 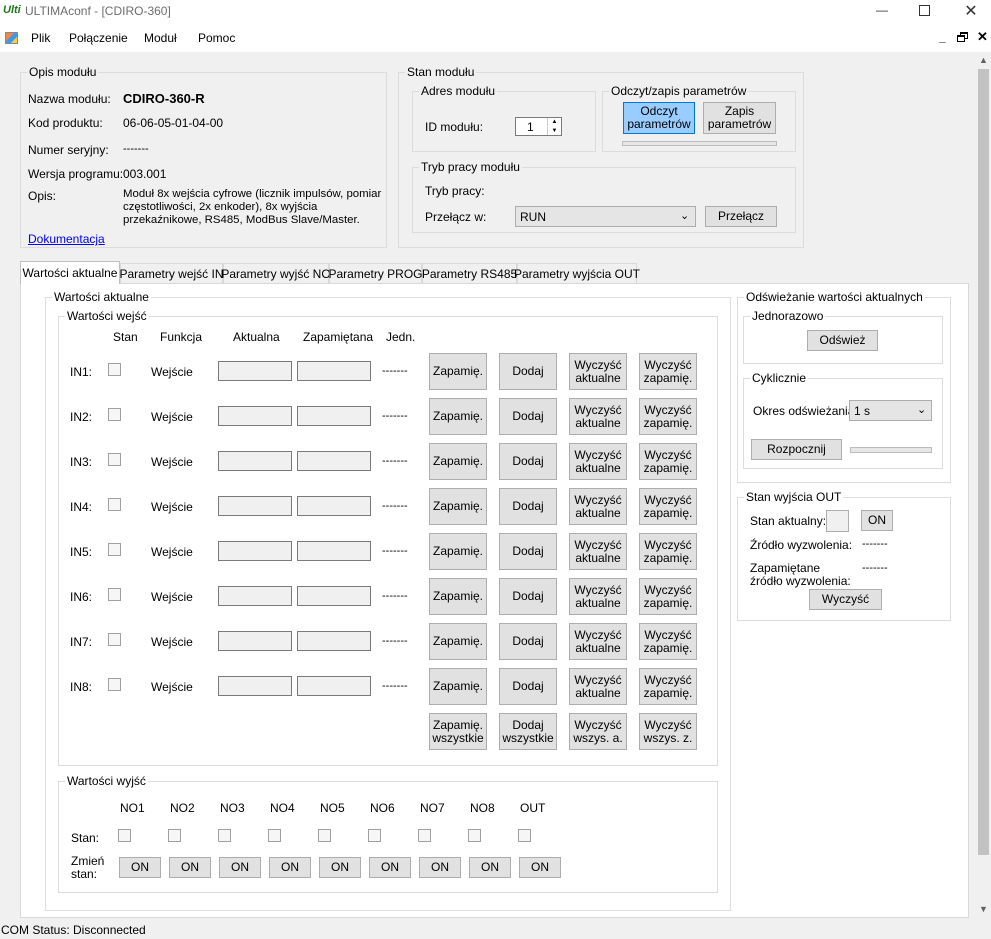 I want to click on mdi-minimize-icon: _, so click(x=942, y=37).